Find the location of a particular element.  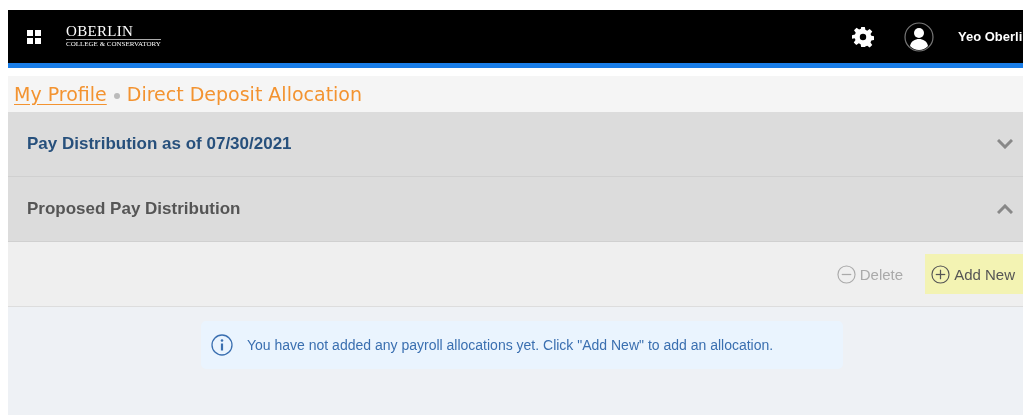

user-avatar-icon is located at coordinates (919, 36).